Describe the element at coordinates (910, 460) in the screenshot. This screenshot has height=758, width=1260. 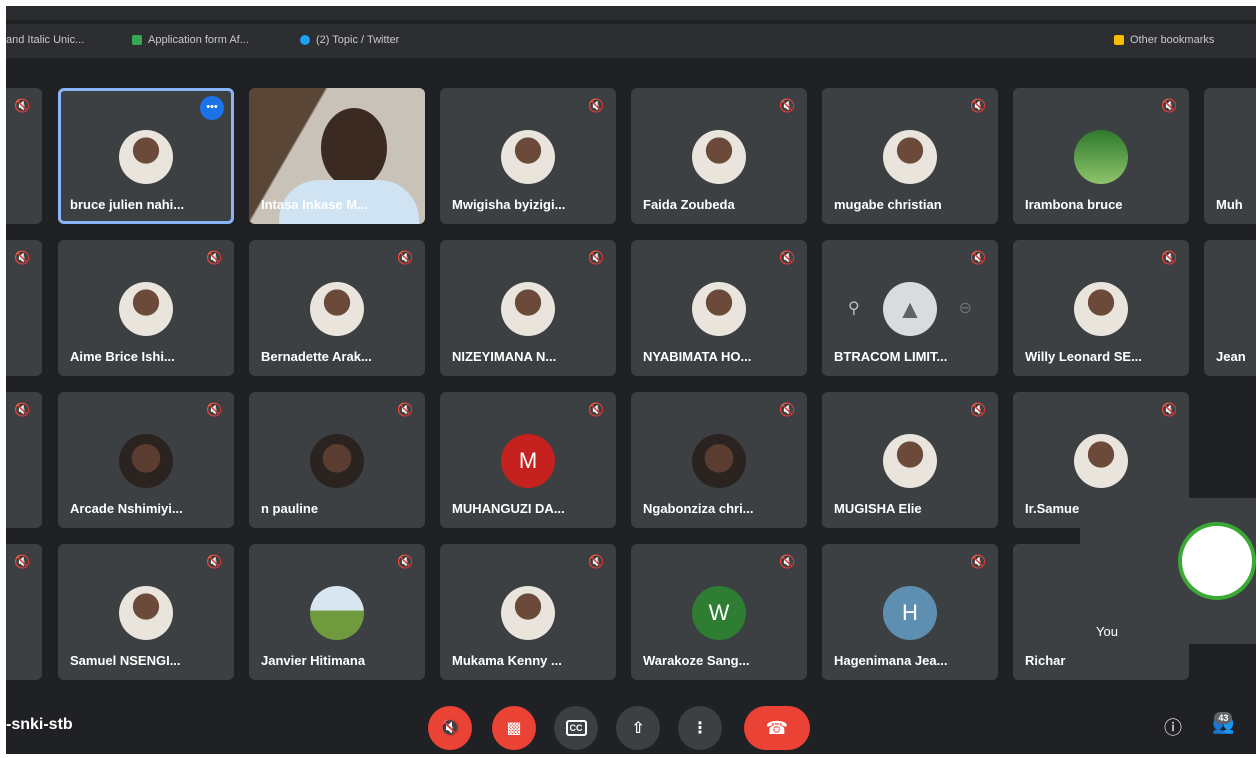
I see `participant-tile: 🔇 MUGISHA Elie` at that location.